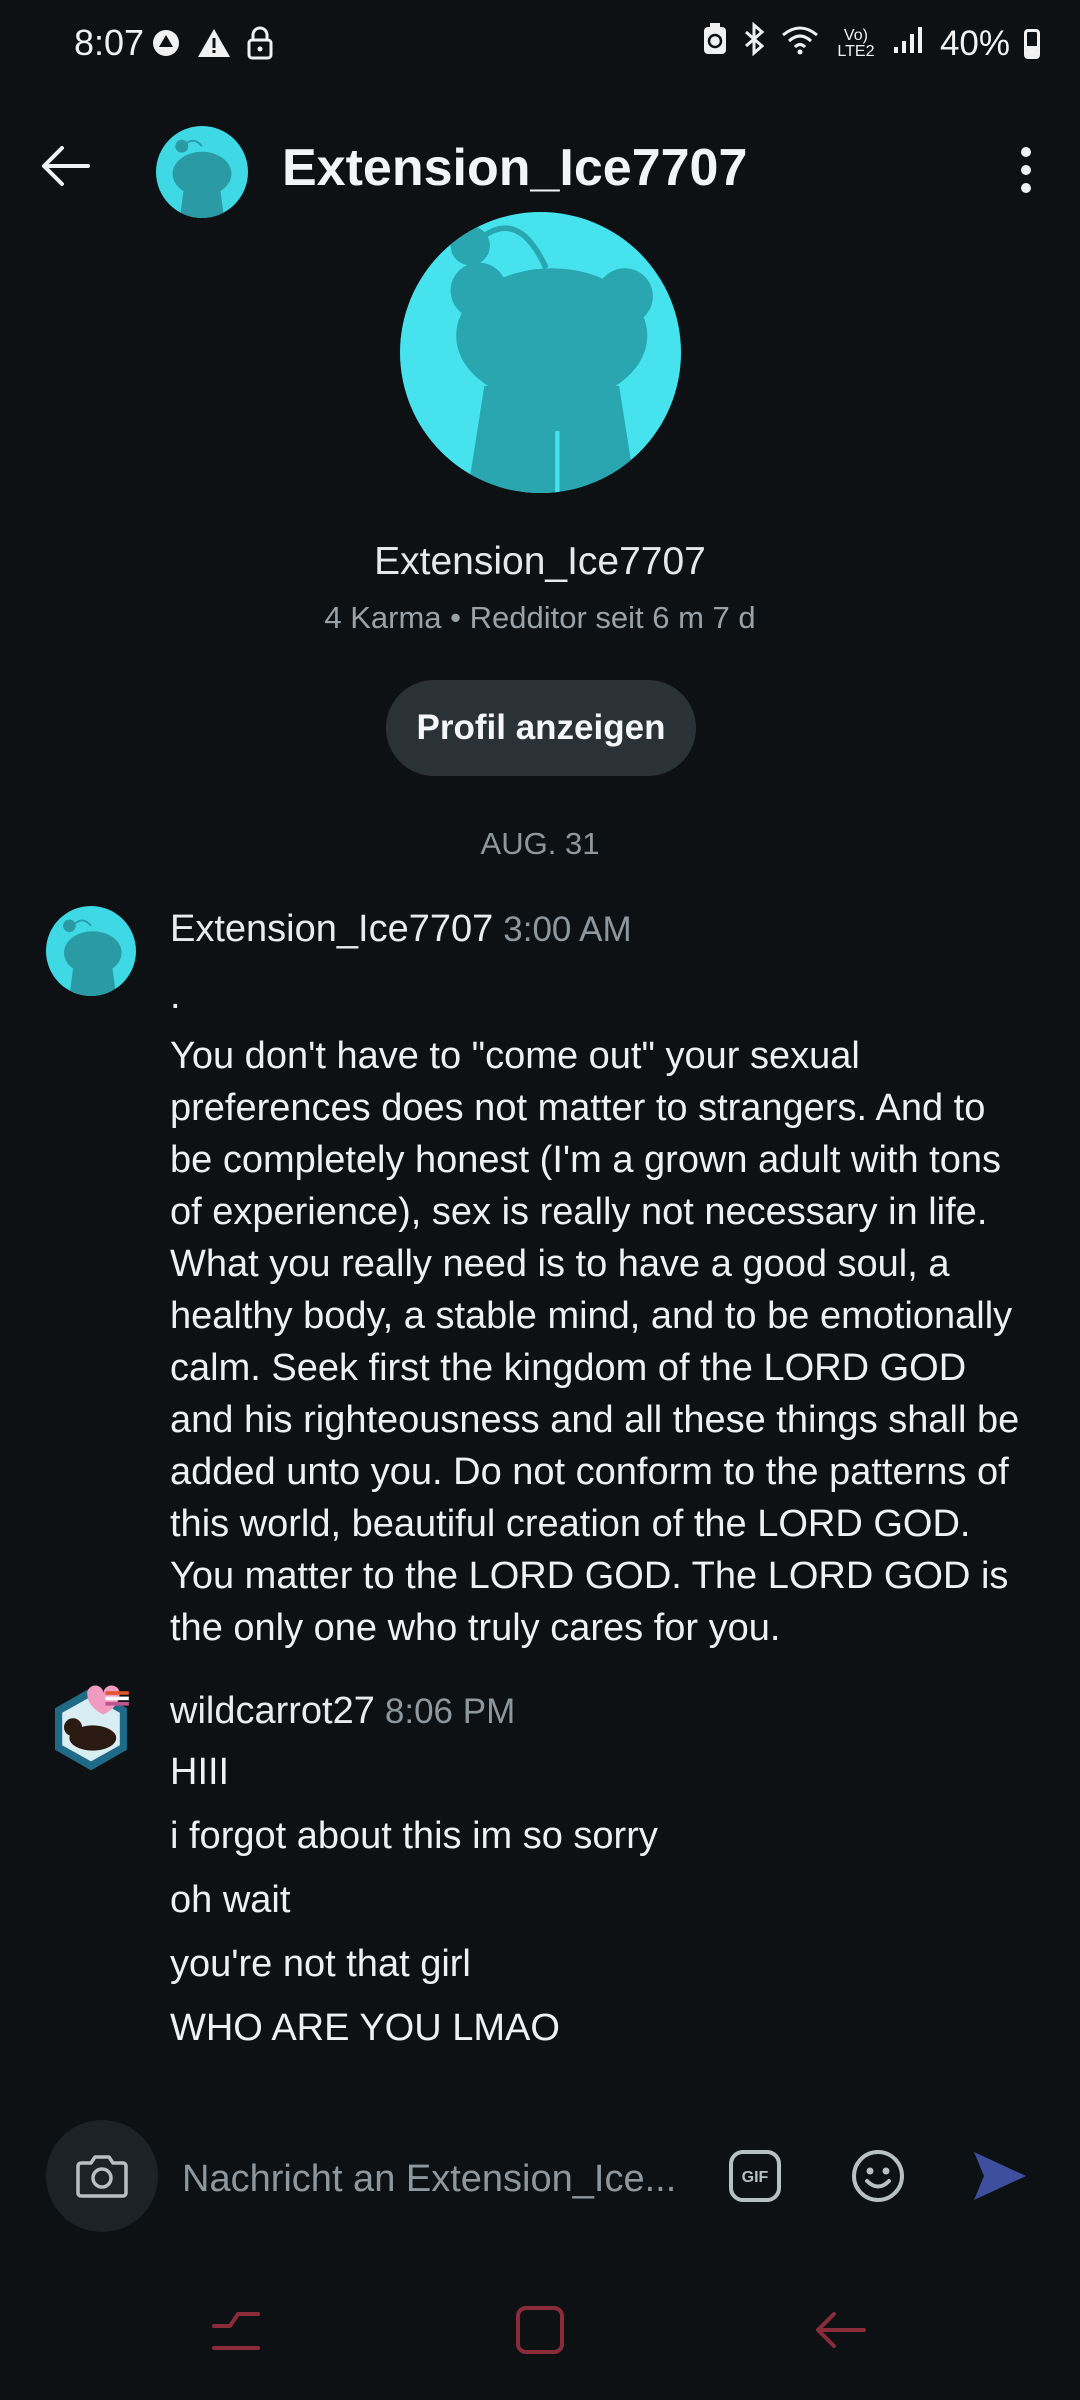 This screenshot has width=1080, height=2400. I want to click on back-button, so click(66, 166).